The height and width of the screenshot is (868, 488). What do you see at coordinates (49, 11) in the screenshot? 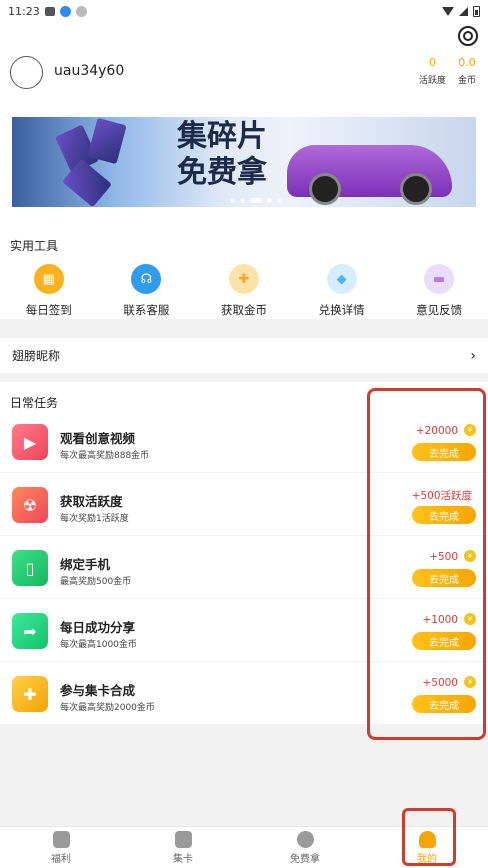
I see `notification-cat-icon` at bounding box center [49, 11].